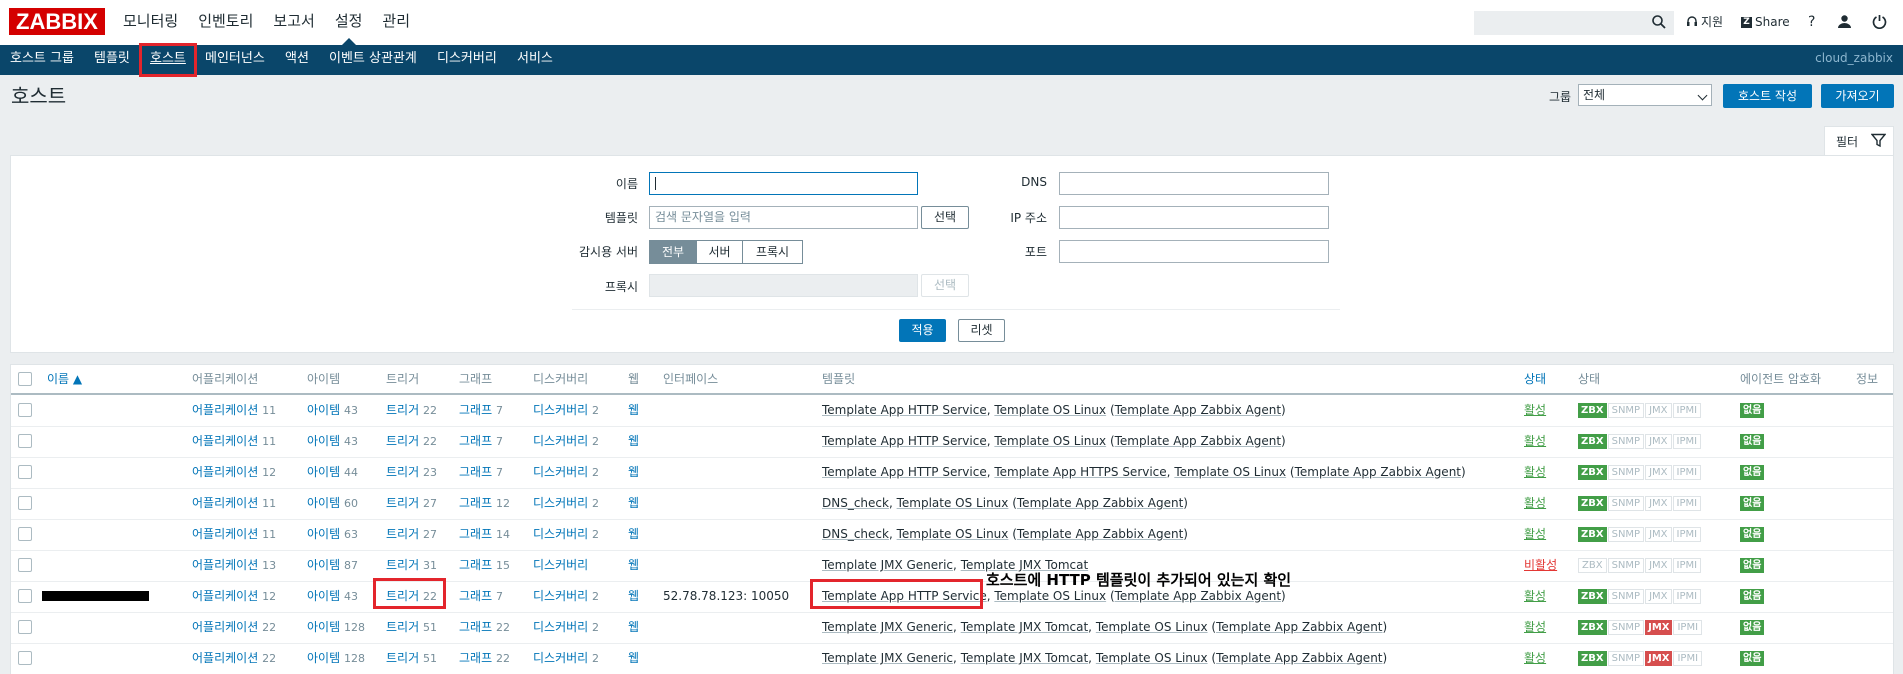 The width and height of the screenshot is (1903, 674). What do you see at coordinates (411, 472) in the screenshot?
I see `triggers-link: 트리거 23` at bounding box center [411, 472].